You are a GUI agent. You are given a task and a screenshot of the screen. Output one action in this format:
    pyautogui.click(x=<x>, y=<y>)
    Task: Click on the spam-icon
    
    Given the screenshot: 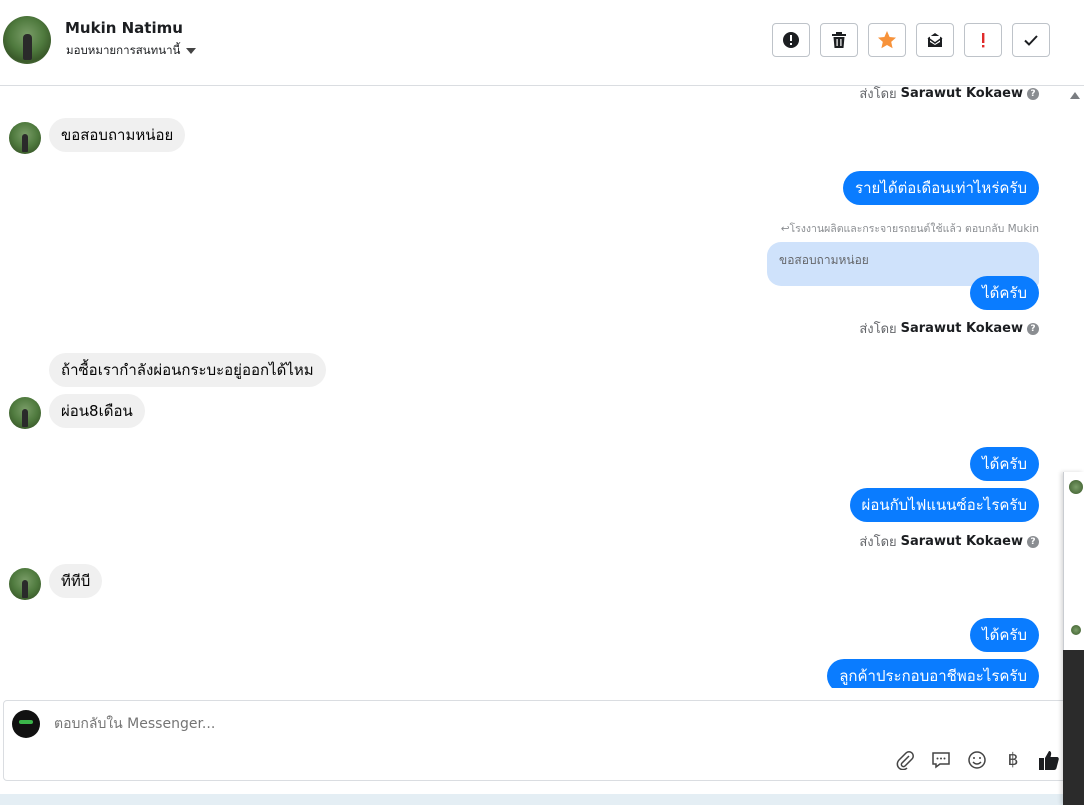 What is the action you would take?
    pyautogui.click(x=791, y=40)
    